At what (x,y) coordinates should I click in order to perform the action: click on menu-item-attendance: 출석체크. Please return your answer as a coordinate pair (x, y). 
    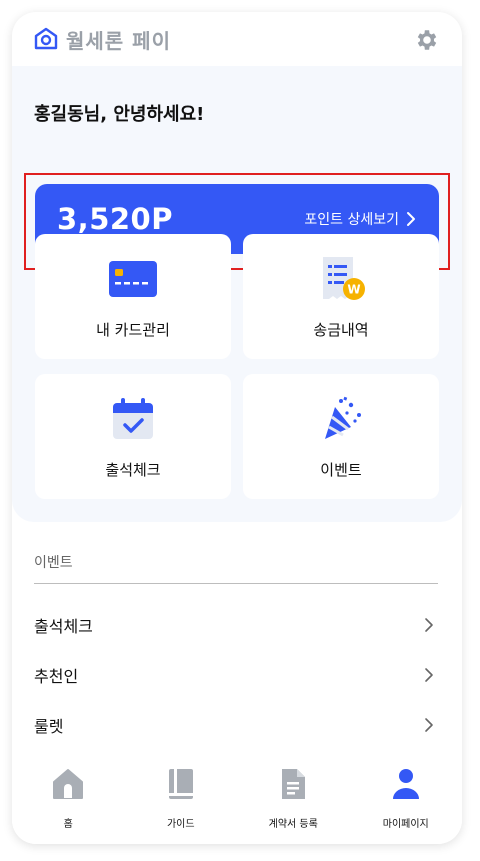
    Looking at the image, I should click on (236, 625).